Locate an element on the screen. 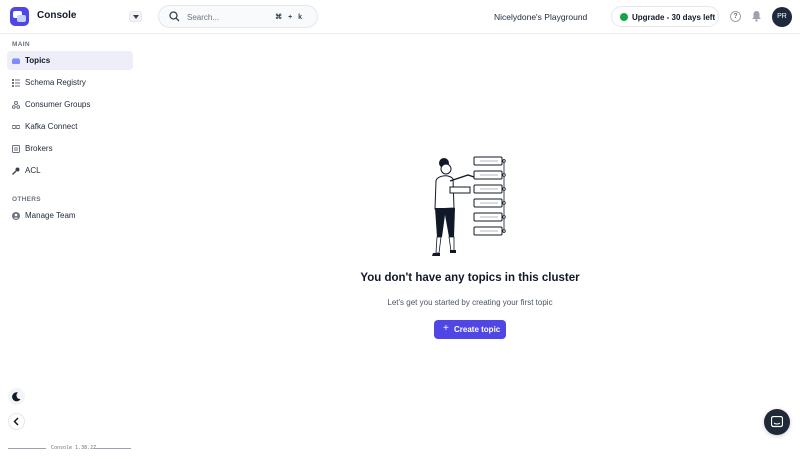 The width and height of the screenshot is (800, 459). theme-toggle-button is located at coordinates (16, 396).